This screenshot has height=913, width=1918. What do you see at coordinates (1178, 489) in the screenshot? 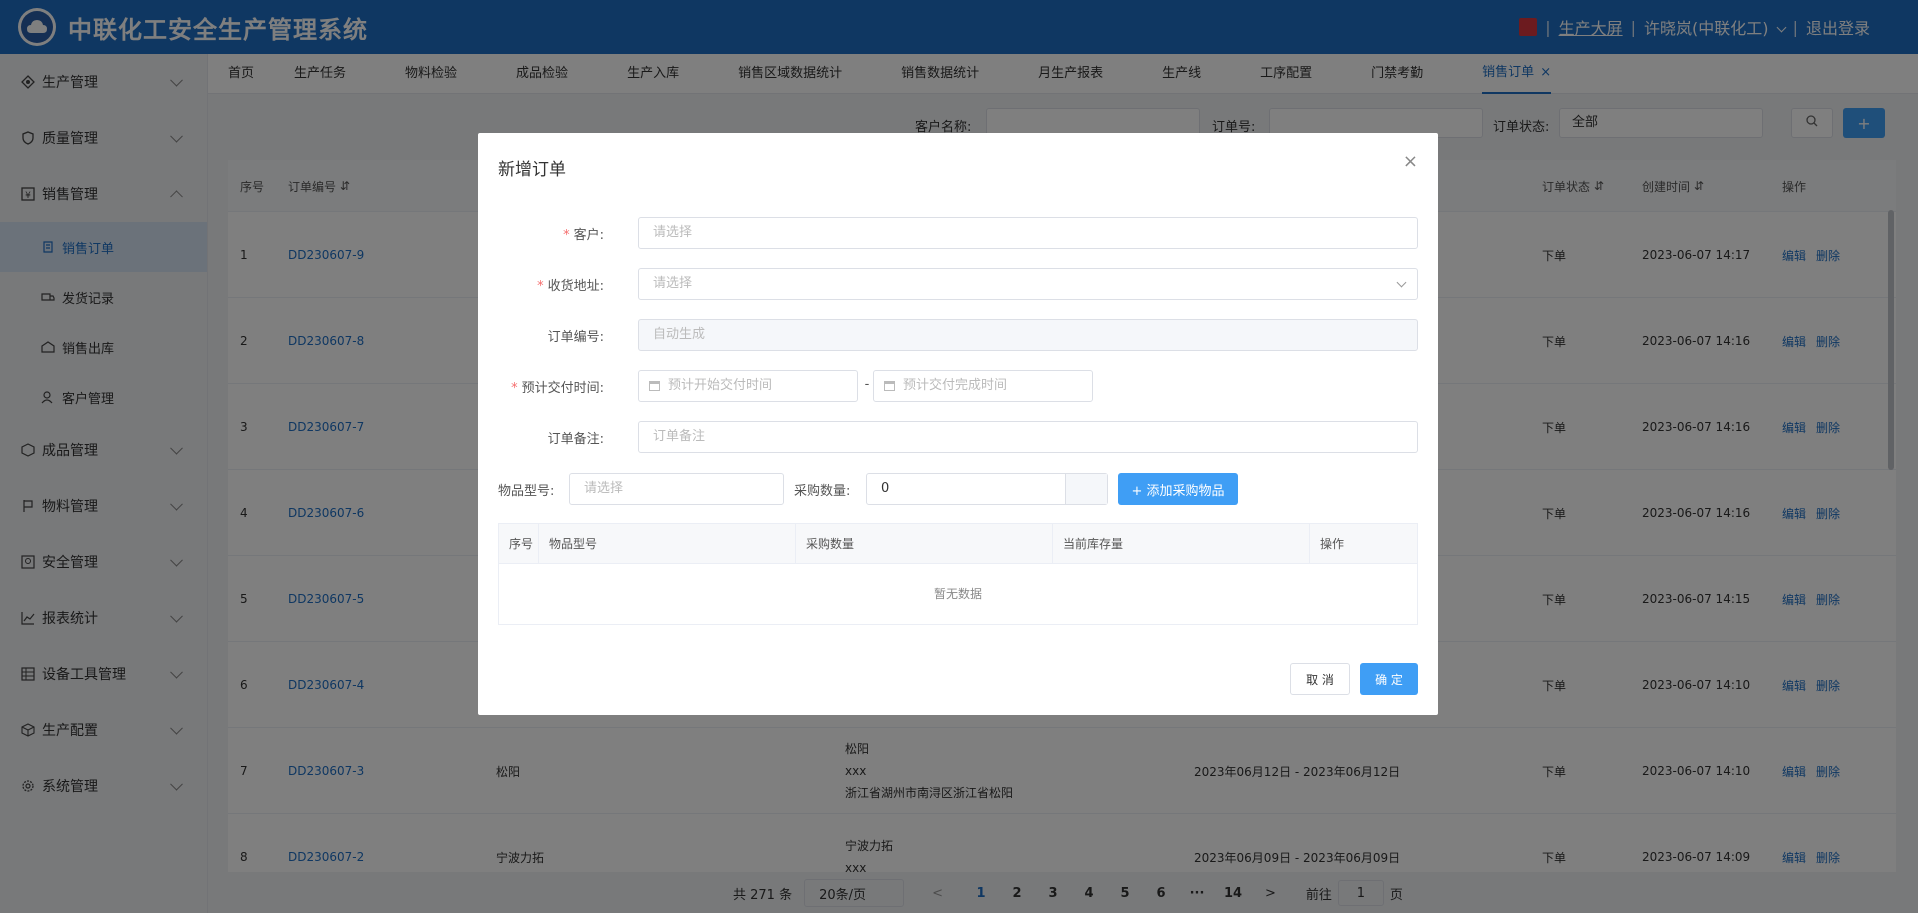
I see `add-item-button: + 添加采购物品` at bounding box center [1178, 489].